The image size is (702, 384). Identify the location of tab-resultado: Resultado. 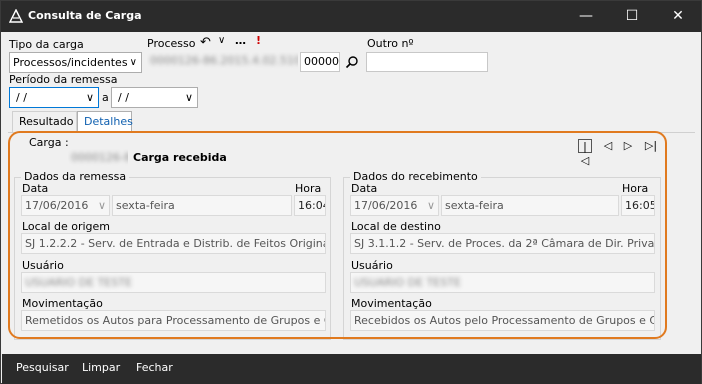
(44, 121).